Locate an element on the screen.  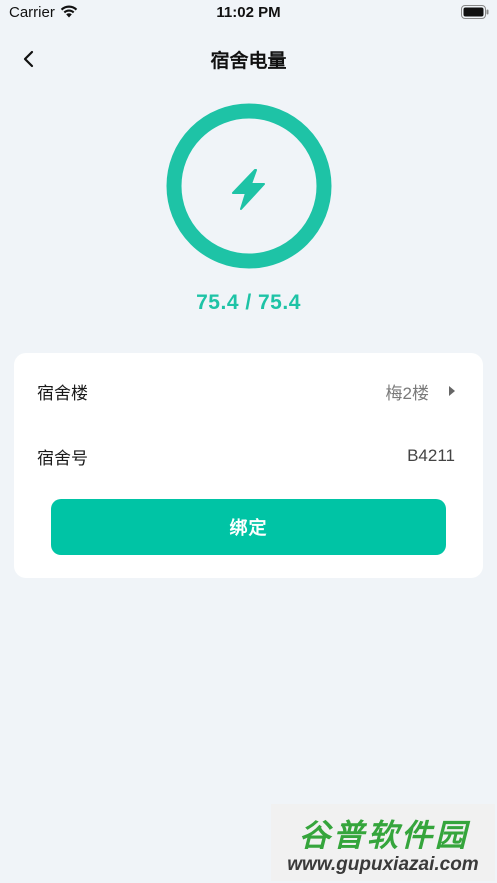
building-label: 宿舍楼 is located at coordinates (62, 393).